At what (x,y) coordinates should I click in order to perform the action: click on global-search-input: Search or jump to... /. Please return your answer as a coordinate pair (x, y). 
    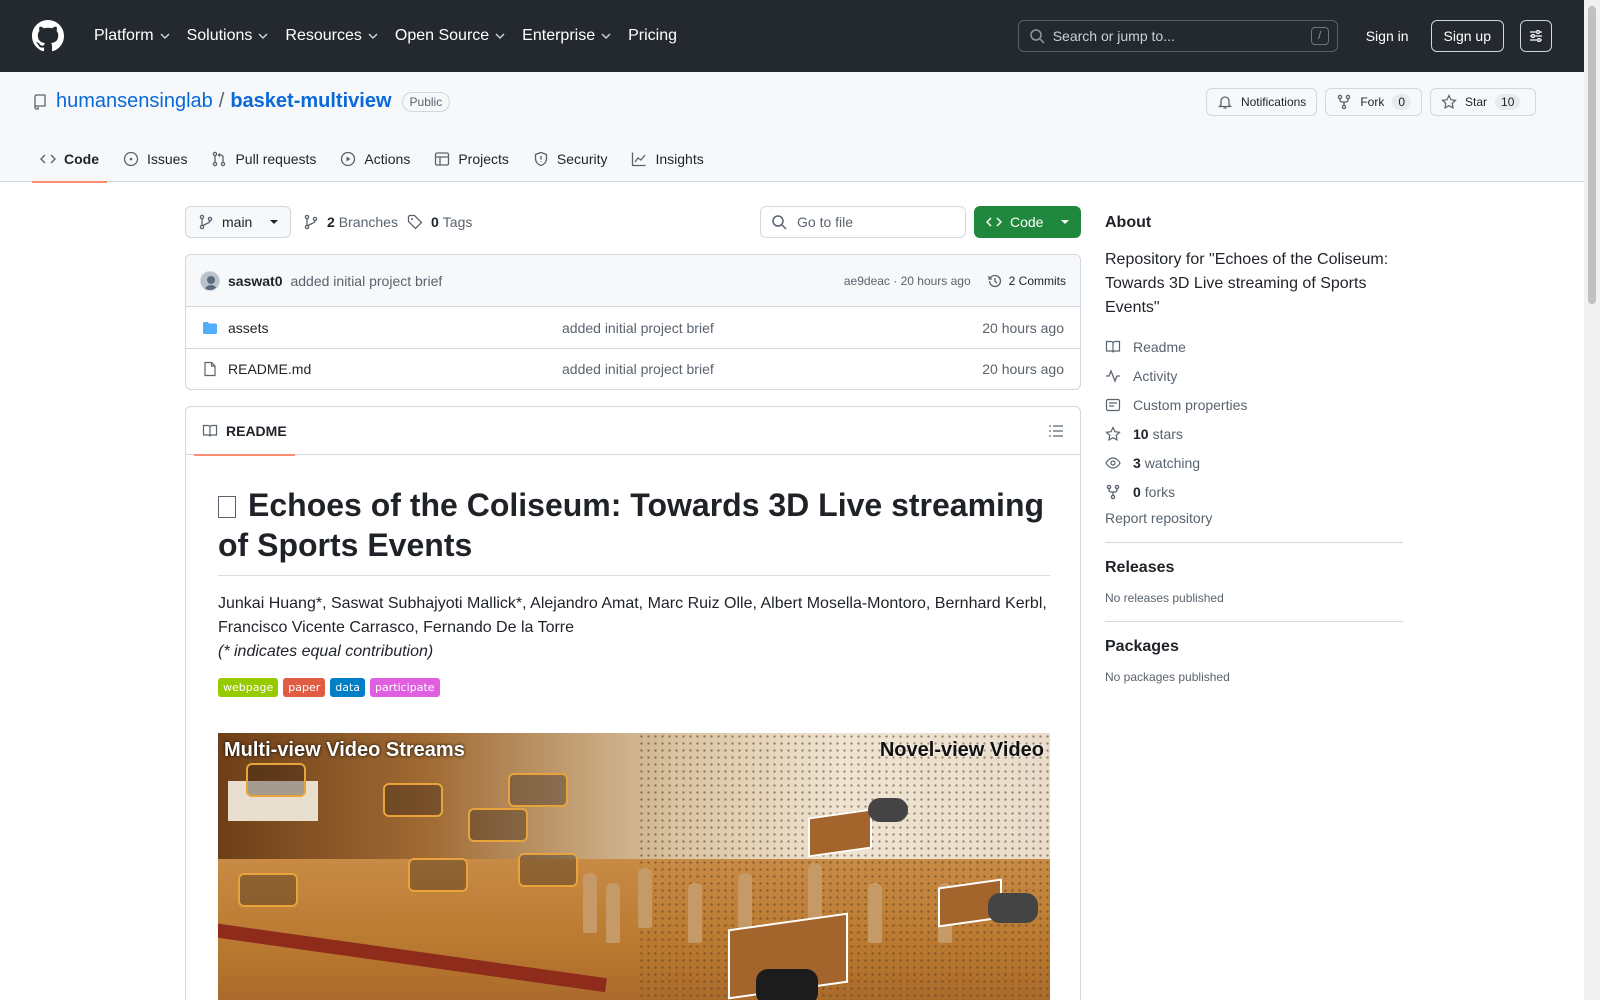
    Looking at the image, I should click on (1177, 36).